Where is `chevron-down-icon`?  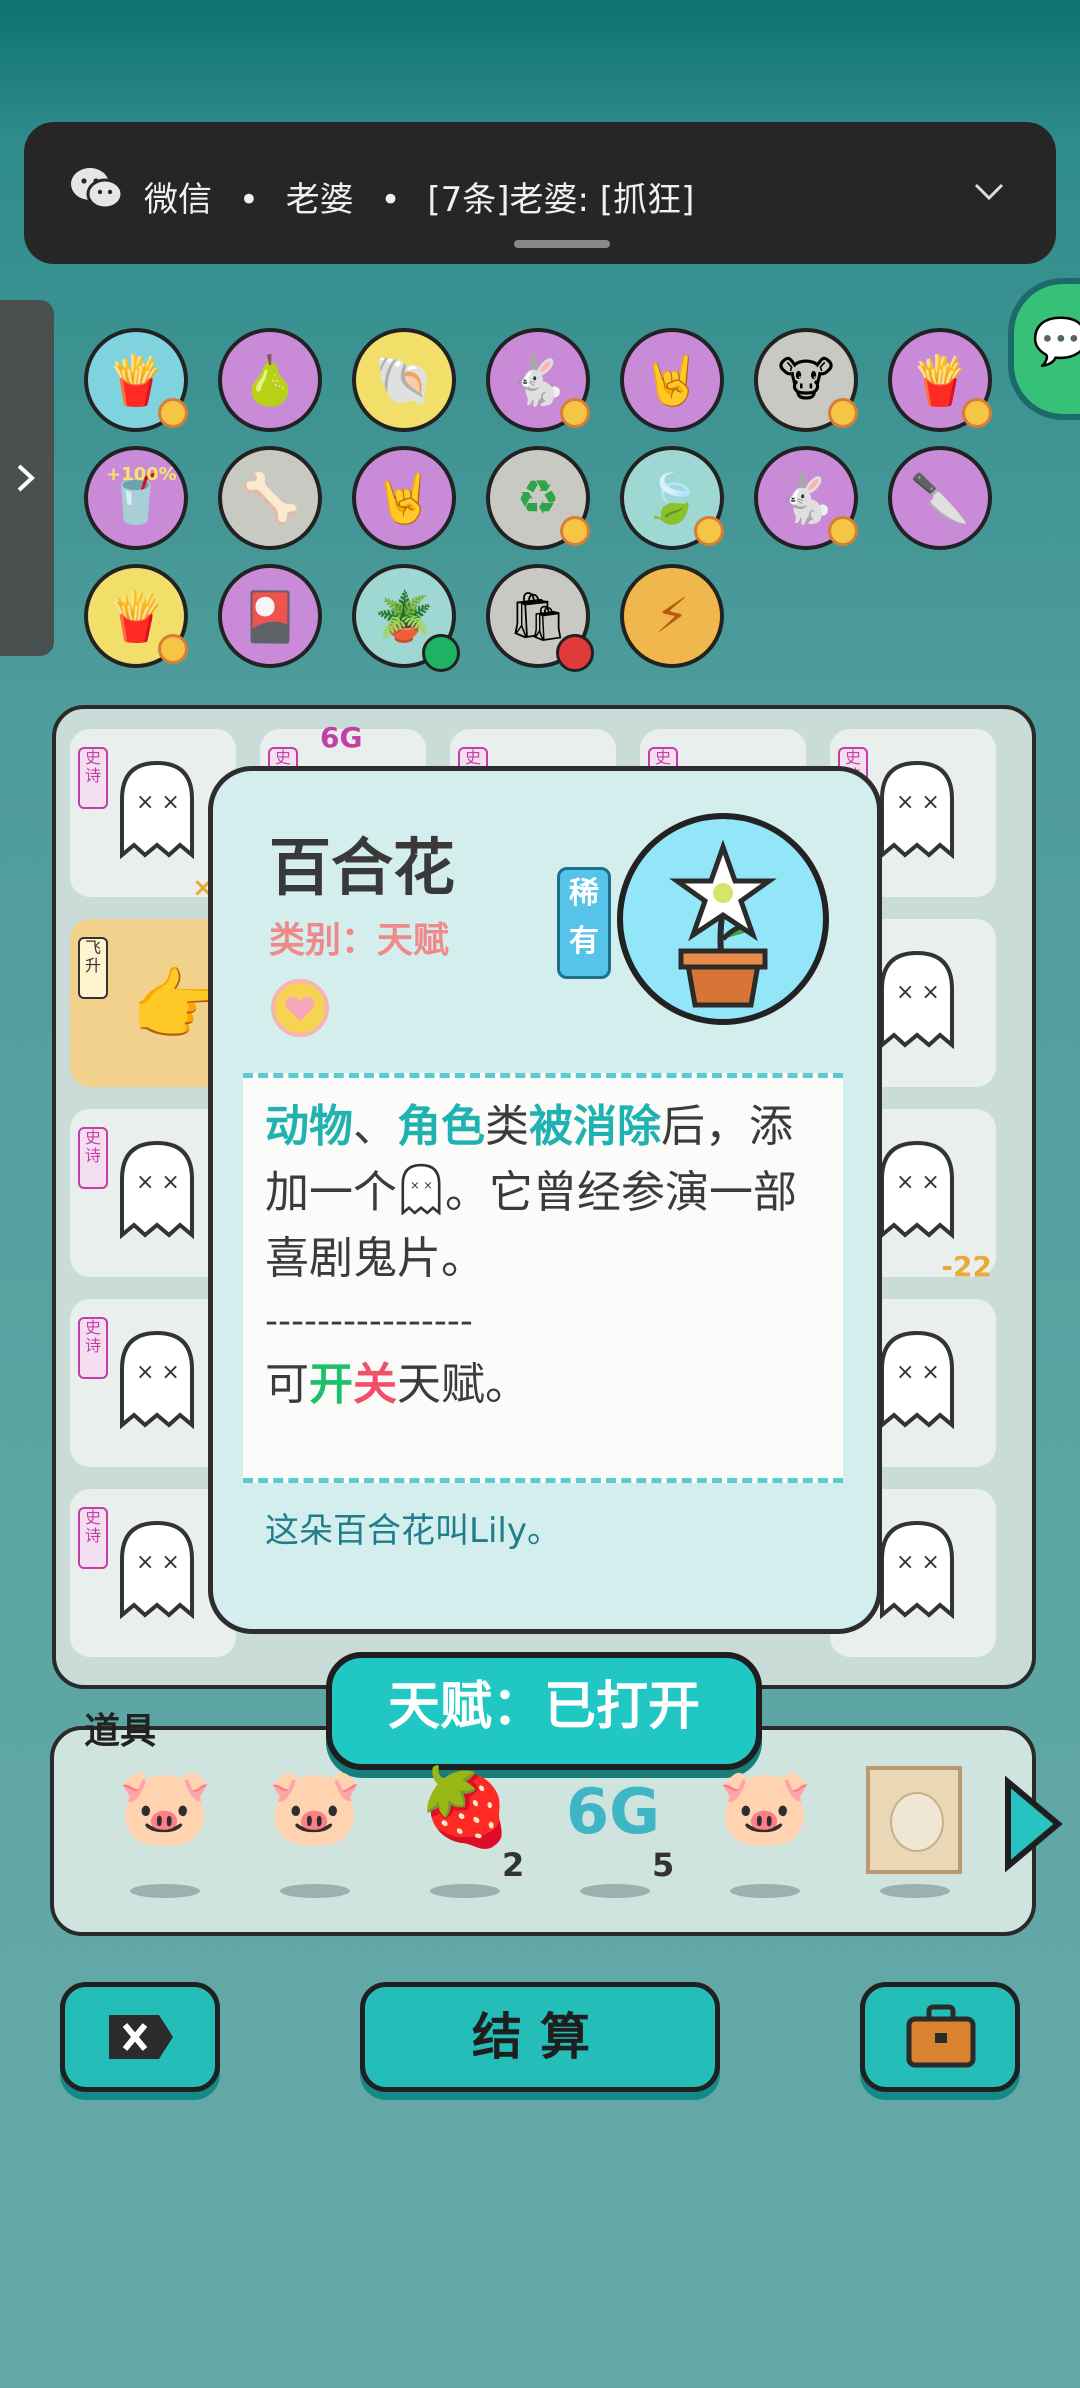 chevron-down-icon is located at coordinates (989, 191).